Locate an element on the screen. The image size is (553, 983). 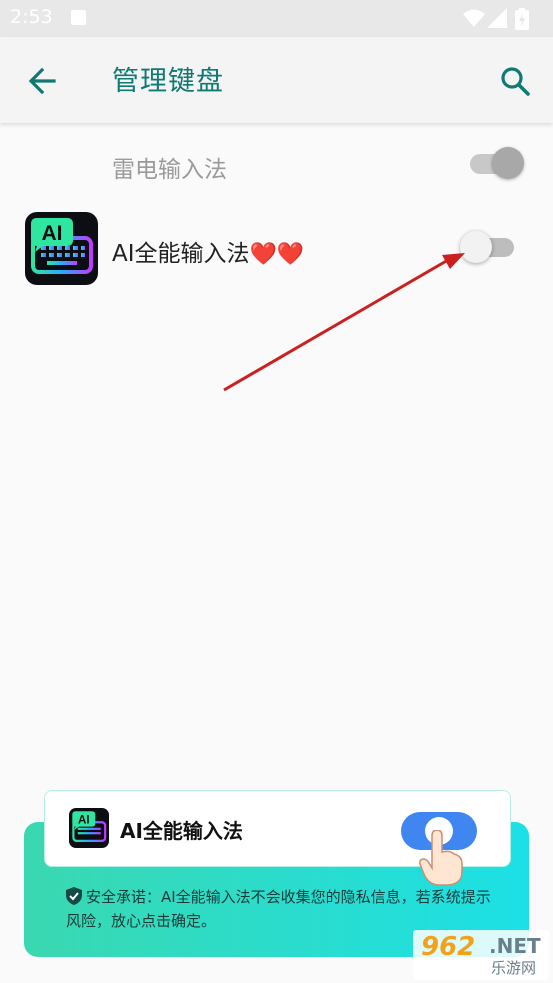
security-note-text: 安全承诺：AI全能输入法不会收集您的隐私信息，若系统提示风险，放心点击确定。 is located at coordinates (278, 909).